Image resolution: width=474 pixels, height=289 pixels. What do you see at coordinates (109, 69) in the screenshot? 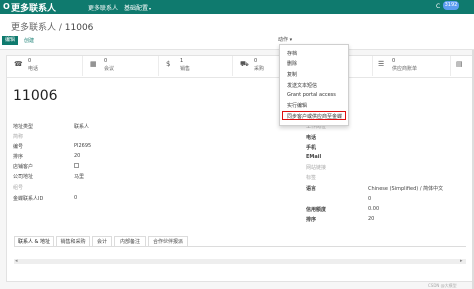
I see `stat-label: 会议` at bounding box center [109, 69].